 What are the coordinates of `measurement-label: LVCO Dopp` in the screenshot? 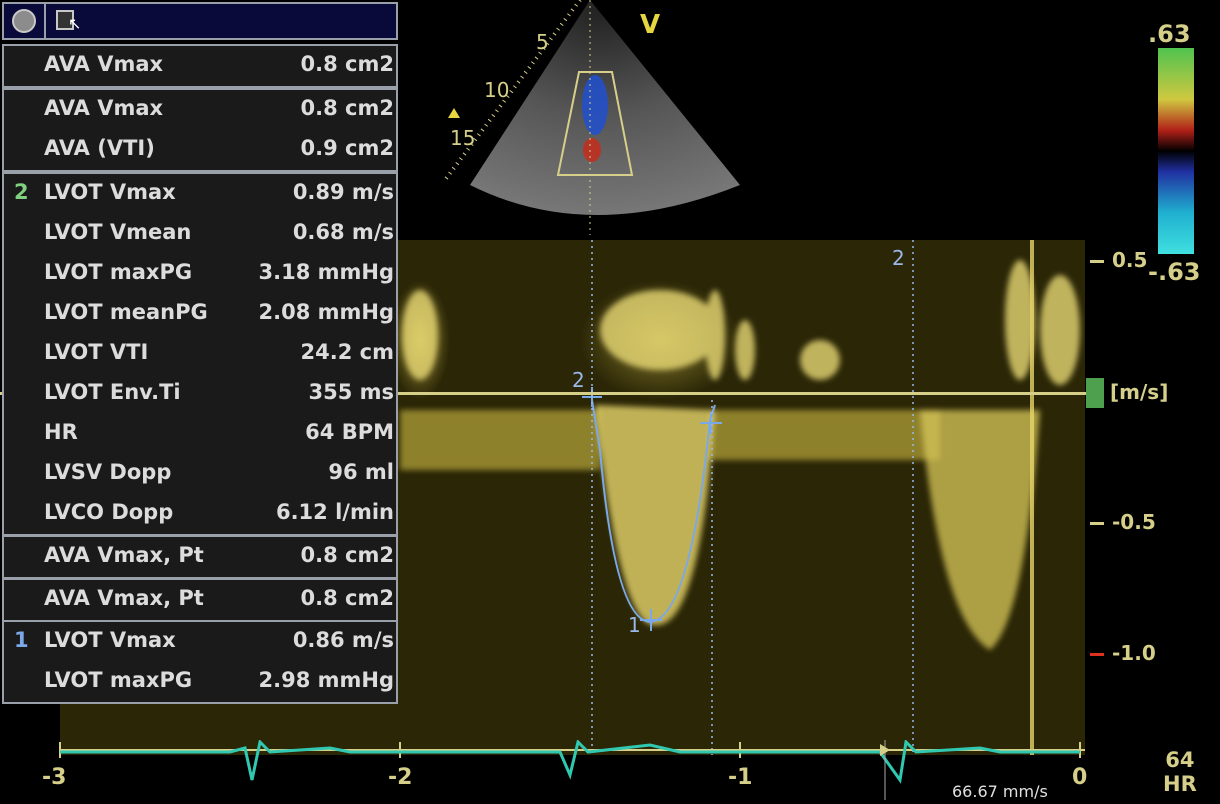 It's located at (109, 512).